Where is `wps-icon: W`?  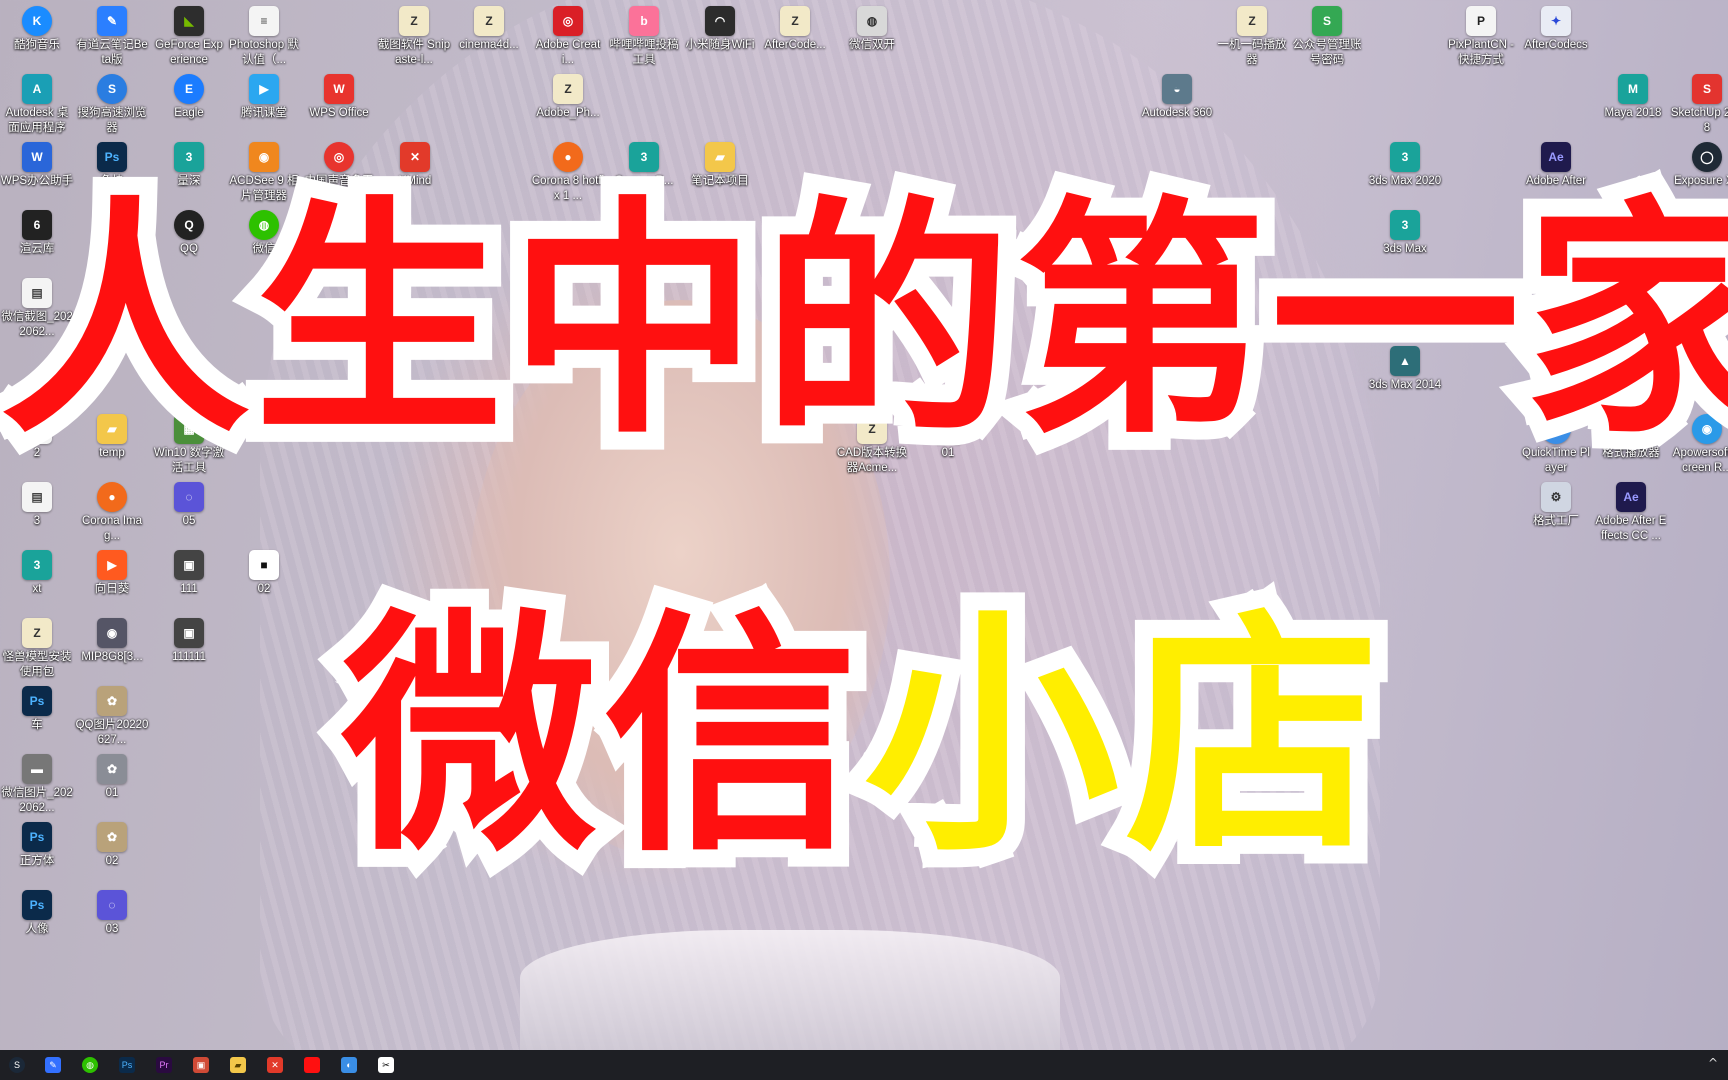 wps-icon: W is located at coordinates (339, 89).